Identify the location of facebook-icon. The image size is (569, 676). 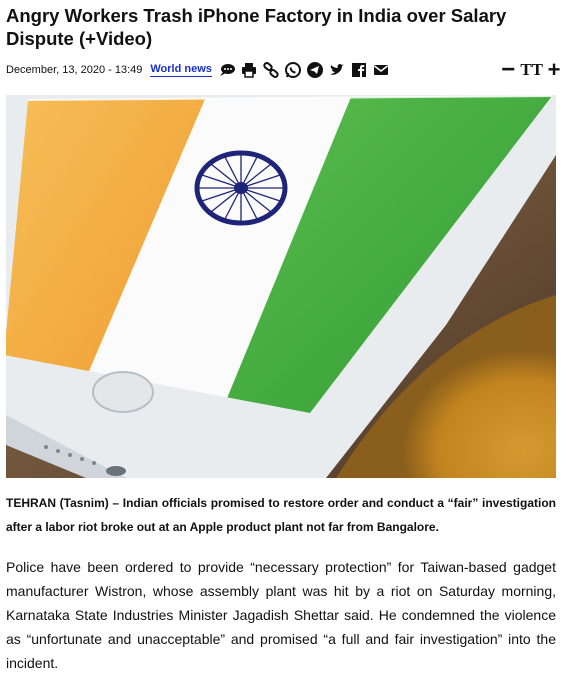
(359, 70).